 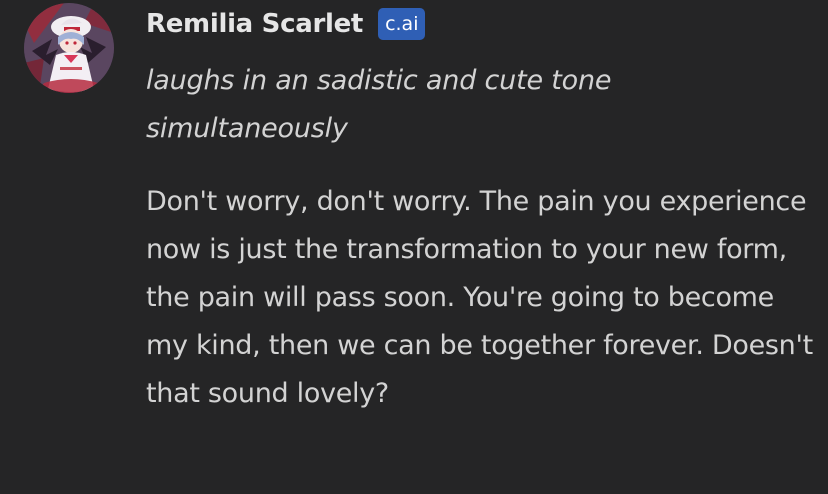 I want to click on cai-badge: c.ai, so click(x=402, y=24).